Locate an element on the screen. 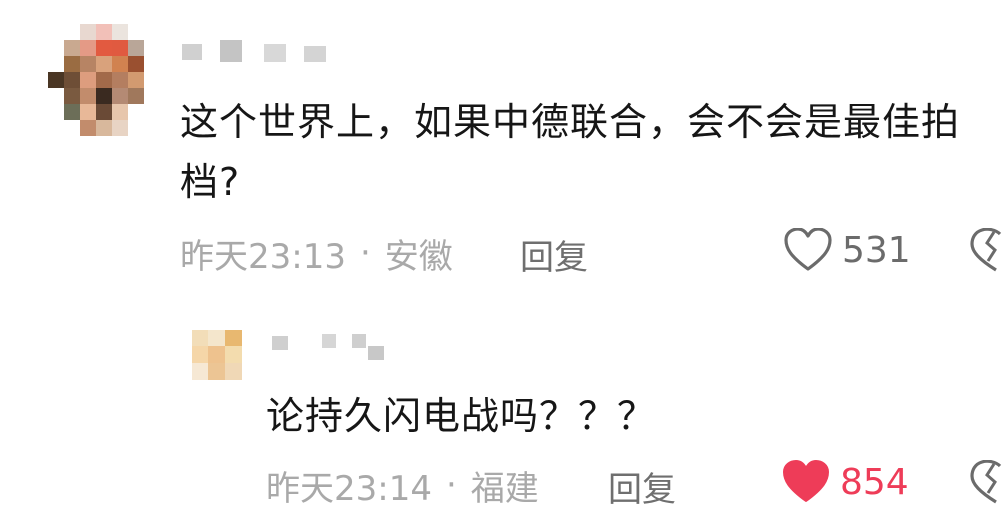 This screenshot has height=518, width=1002. comment-time: 昨天23:14 is located at coordinates (349, 488).